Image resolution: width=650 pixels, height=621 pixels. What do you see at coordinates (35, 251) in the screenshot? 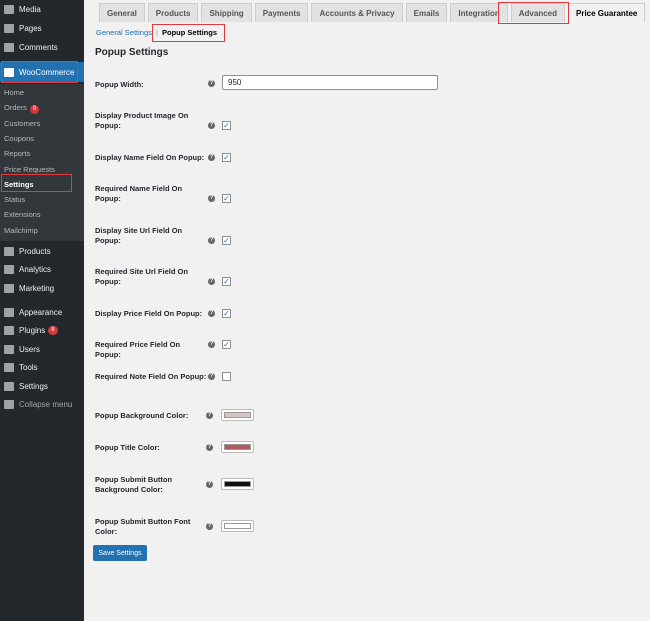
I see `sidebar-item-label: Products` at bounding box center [35, 251].